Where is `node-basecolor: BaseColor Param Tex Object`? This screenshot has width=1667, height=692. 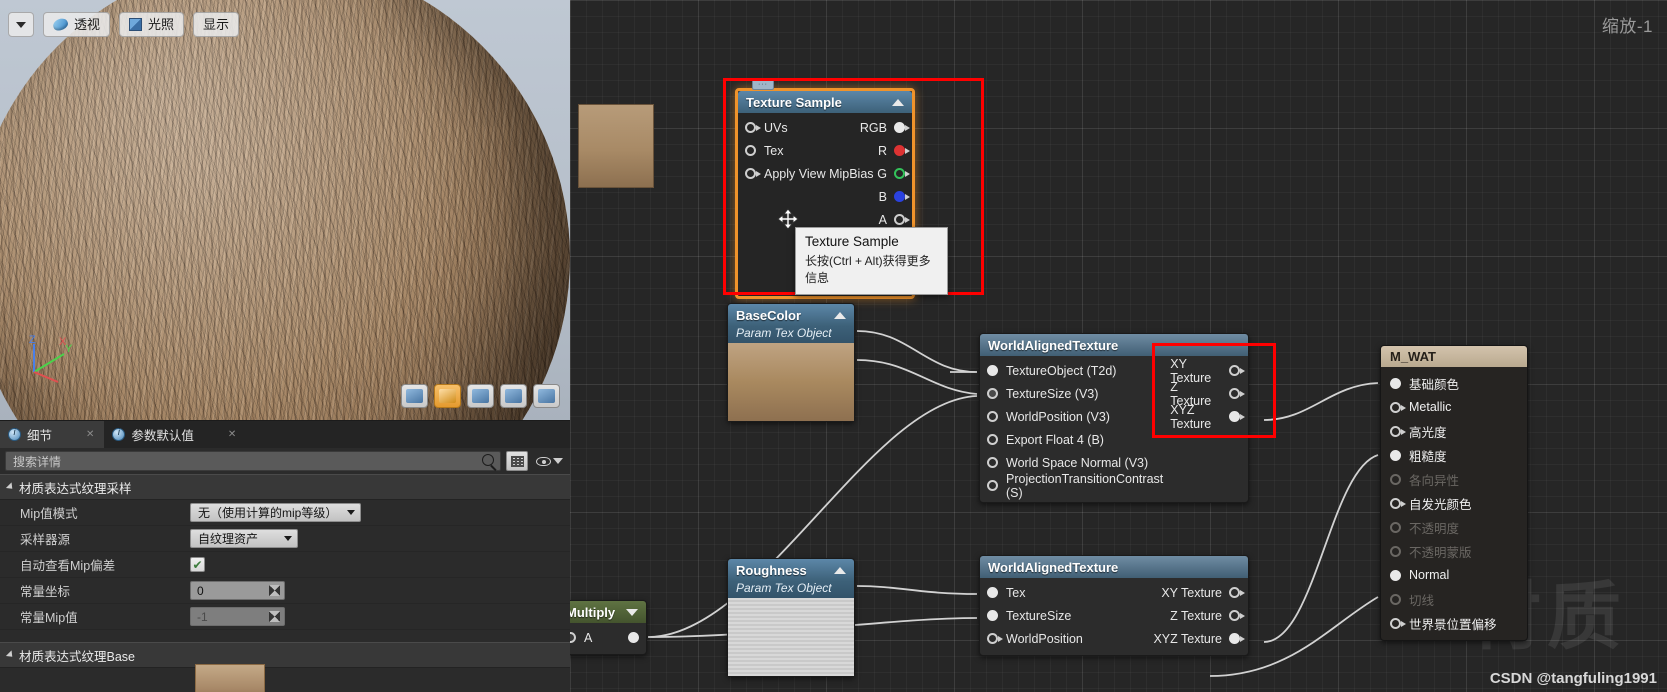
node-basecolor: BaseColor Param Tex Object is located at coordinates (791, 362).